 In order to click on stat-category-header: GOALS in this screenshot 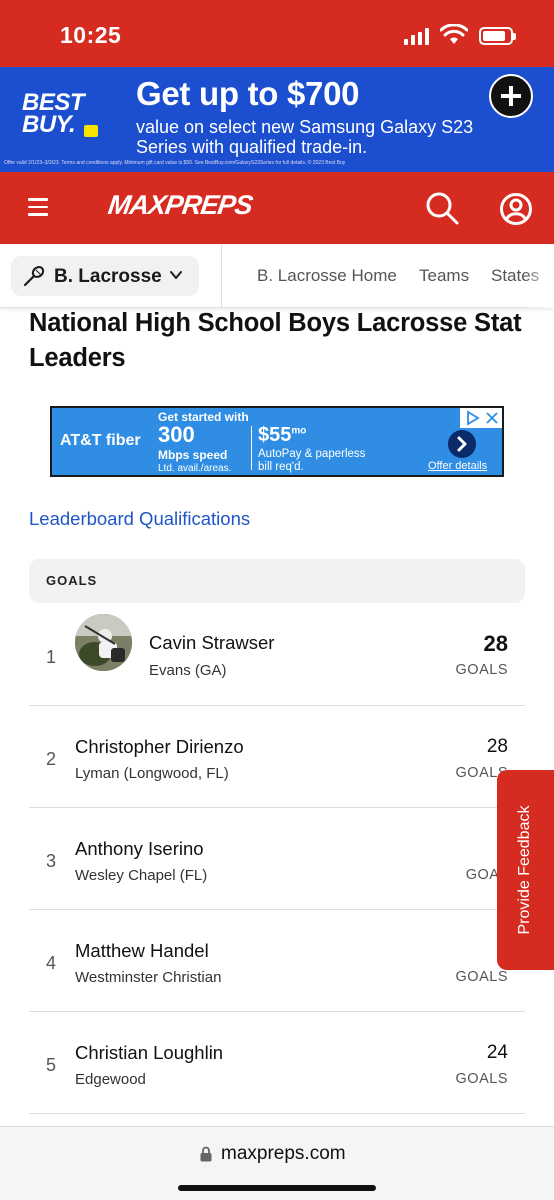, I will do `click(277, 581)`.